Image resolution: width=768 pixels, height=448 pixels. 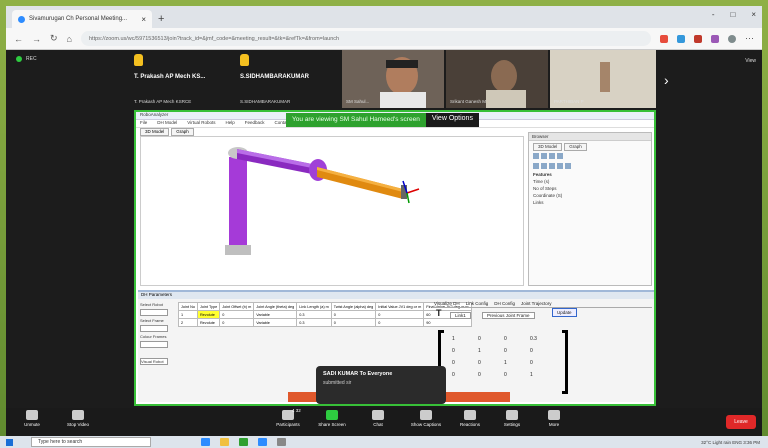 I want to click on chrome-icon, so click(x=243, y=442).